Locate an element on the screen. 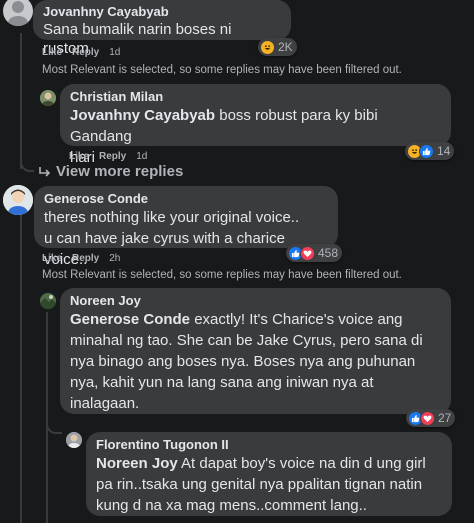  comment-author: Florentino Tugonon II is located at coordinates (269, 444).